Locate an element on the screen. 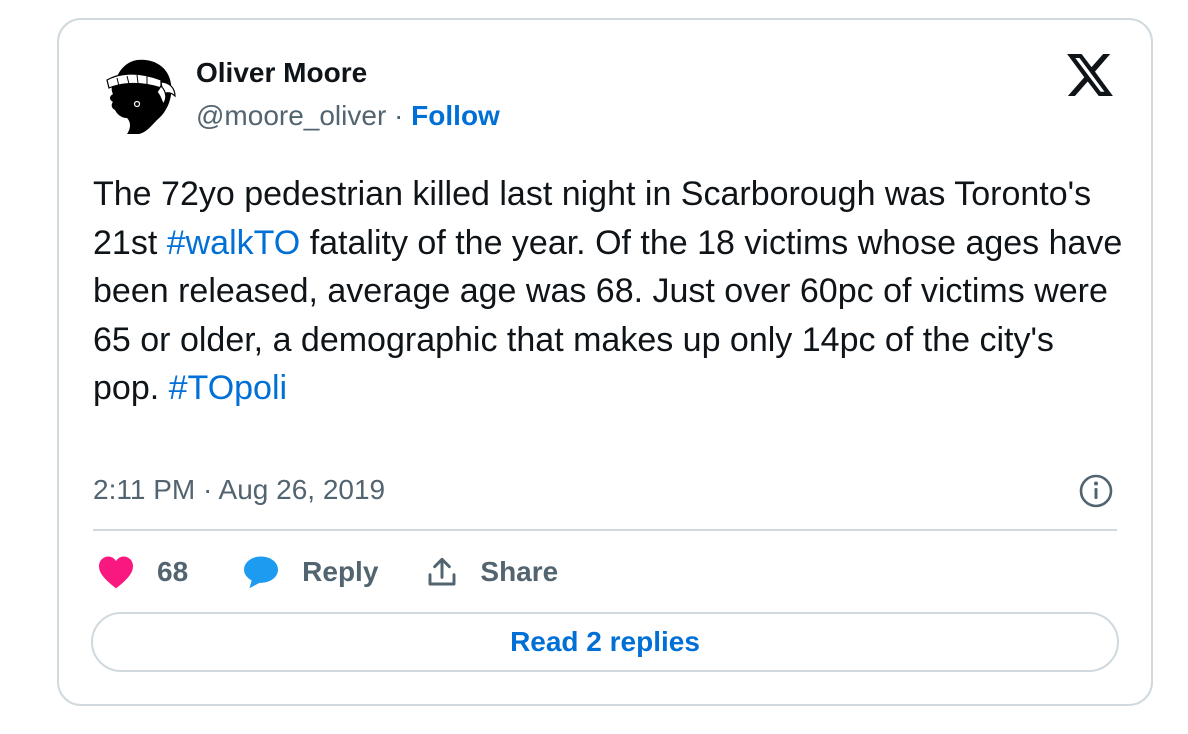 This screenshot has width=1188, height=734. tweet-timestamp: 2:11 PM · Aug 26, 2019 is located at coordinates (239, 490).